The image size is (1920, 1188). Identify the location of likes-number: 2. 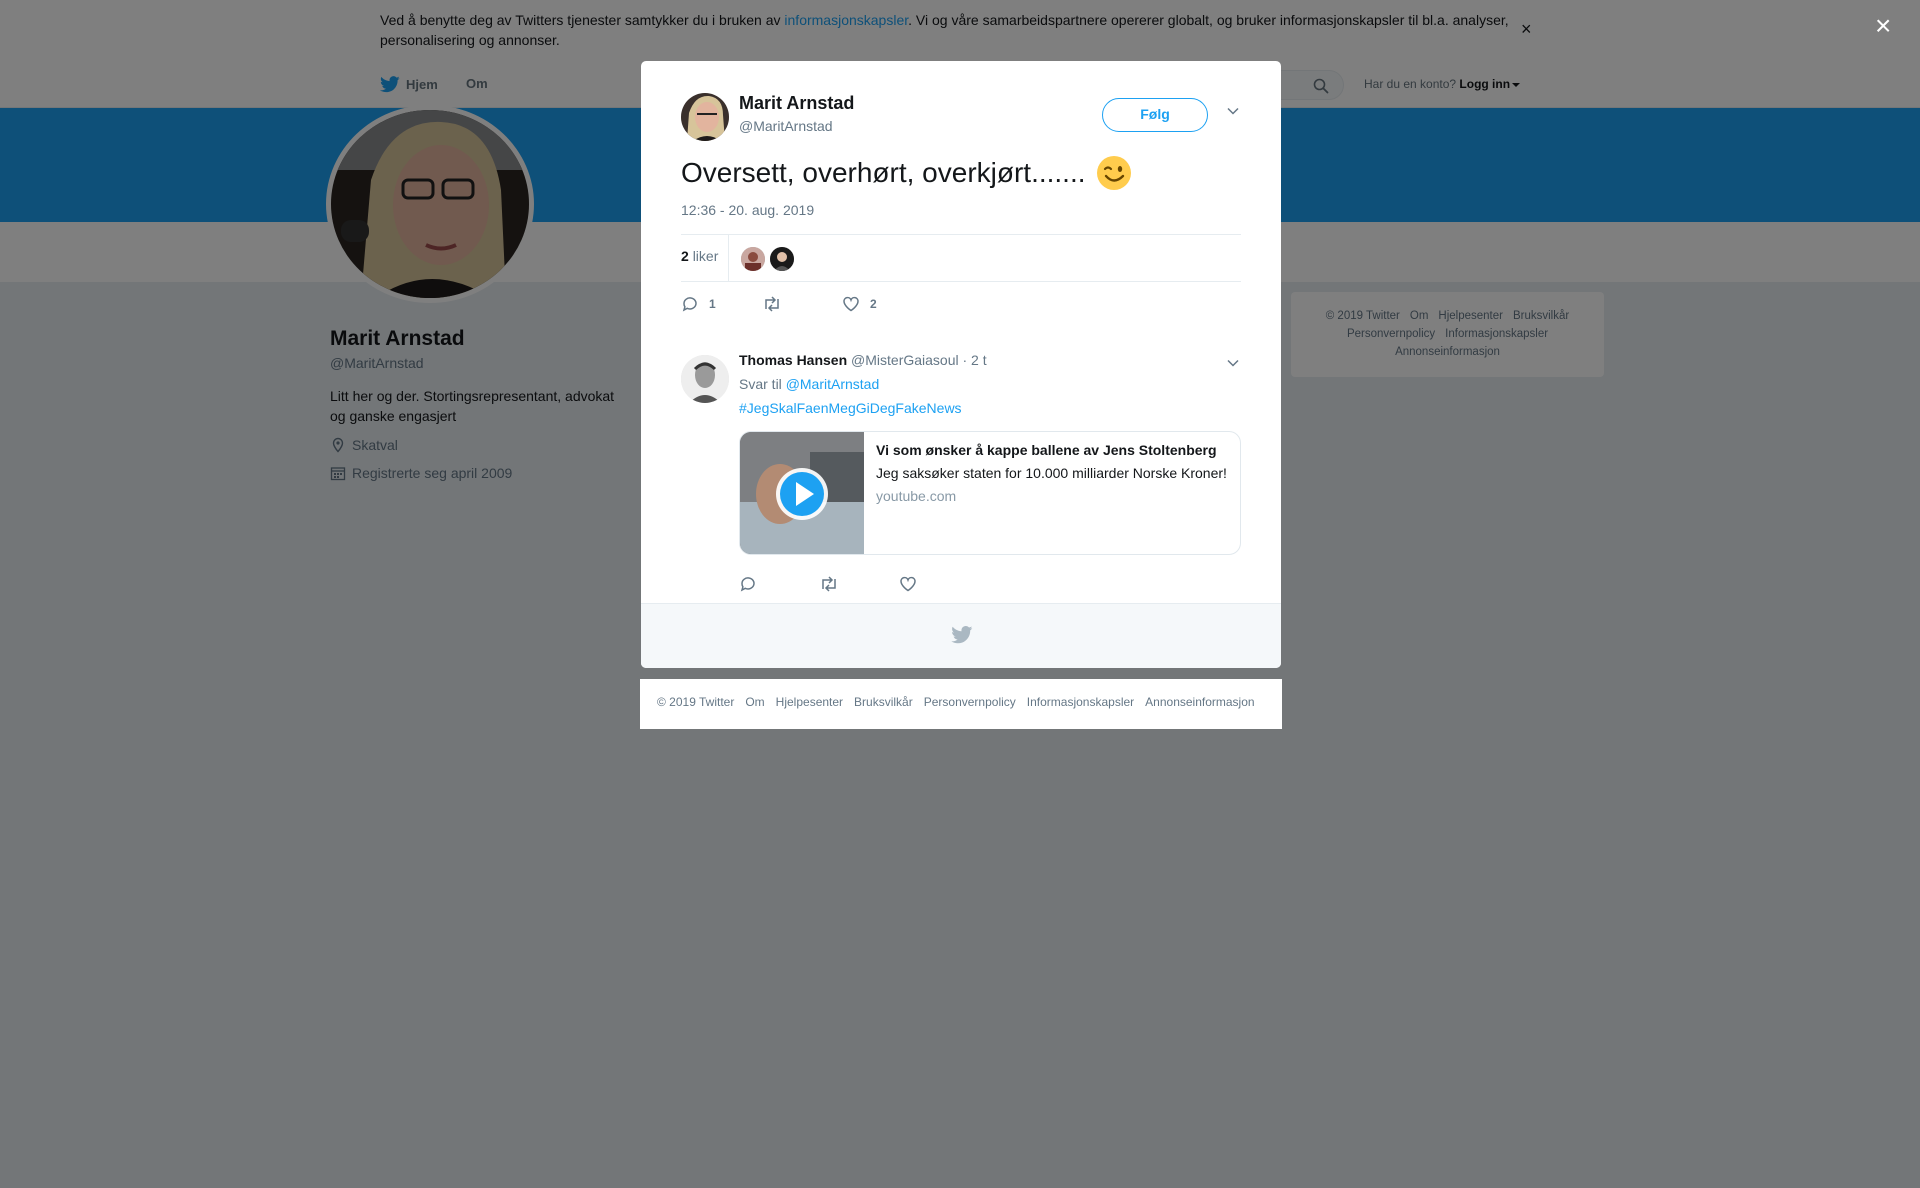
(685, 256).